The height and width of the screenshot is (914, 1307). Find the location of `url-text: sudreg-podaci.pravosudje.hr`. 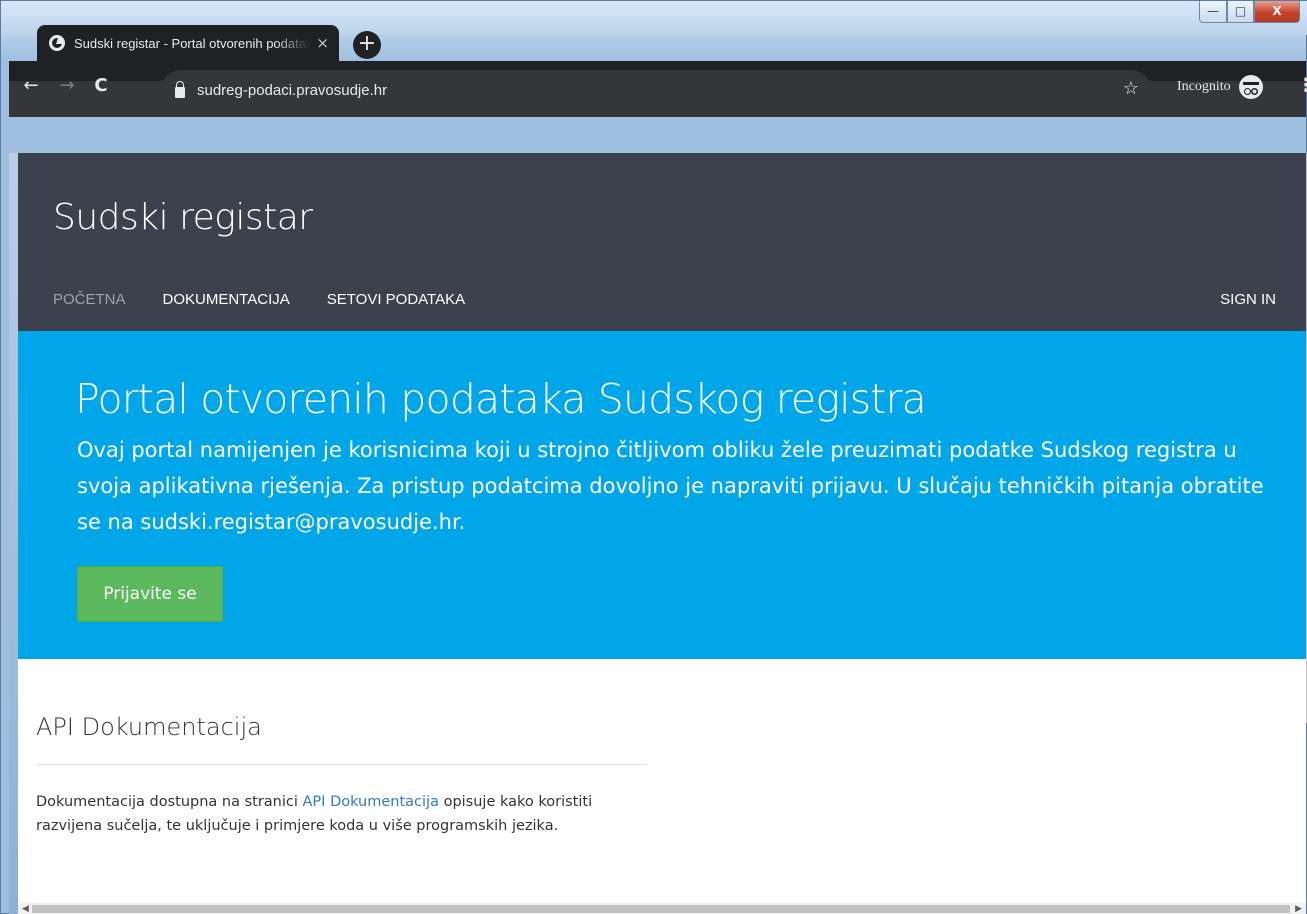

url-text: sudreg-podaci.pravosudje.hr is located at coordinates (292, 90).